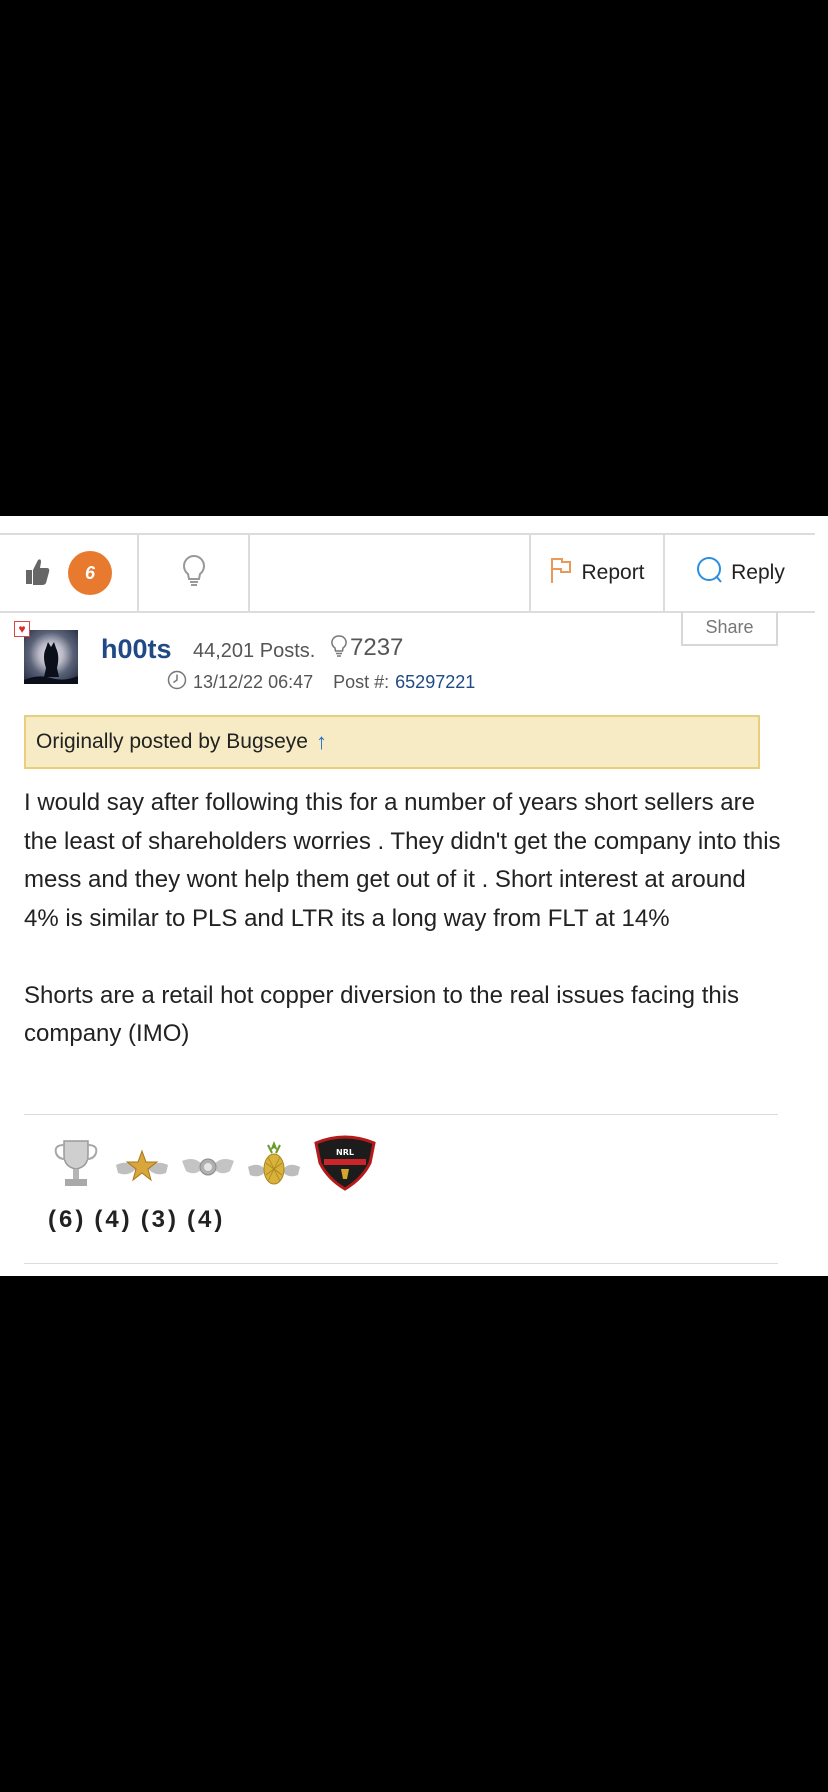 Image resolution: width=828 pixels, height=1792 pixels. What do you see at coordinates (142, 1164) in the screenshot?
I see `gold-star-wings-icon` at bounding box center [142, 1164].